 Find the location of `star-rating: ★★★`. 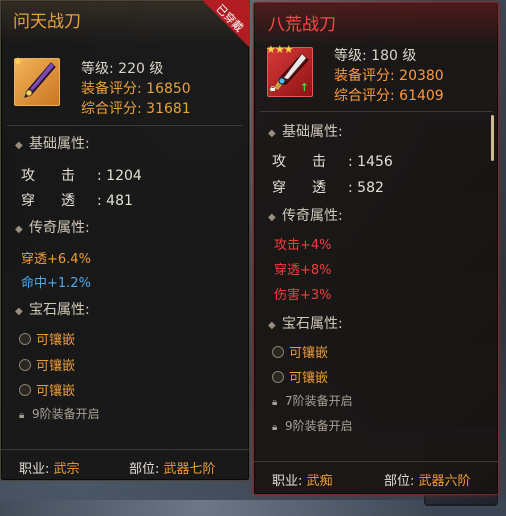

star-rating: ★★★ is located at coordinates (280, 49).